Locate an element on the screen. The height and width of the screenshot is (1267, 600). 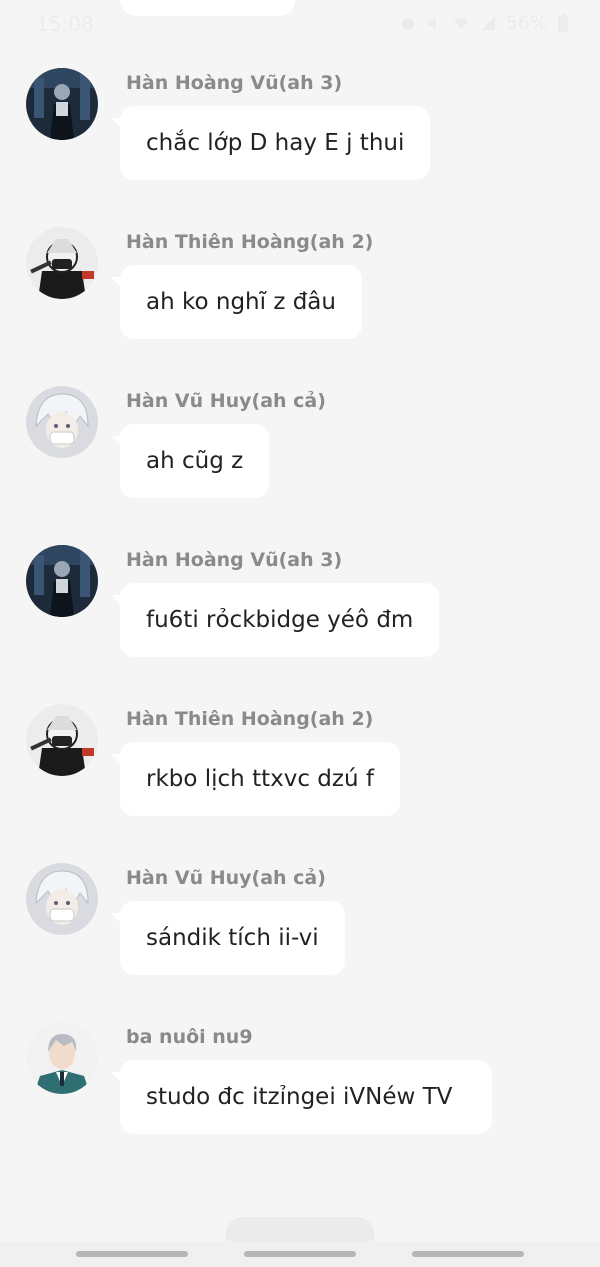
message-item: Hàn Vũ Huy(ah cả) sándik tích ii-vi is located at coordinates (300, 942).